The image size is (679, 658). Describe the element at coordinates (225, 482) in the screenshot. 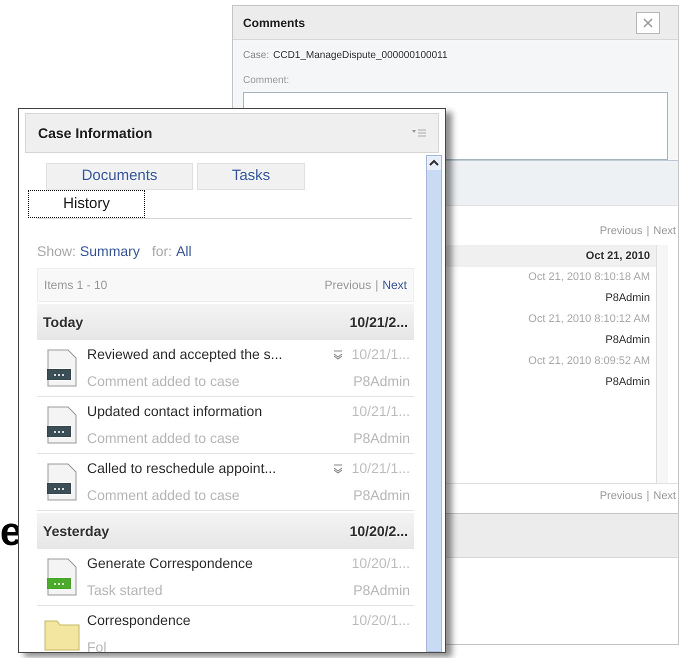

I see `history-row: Called to reschedule appoint... 10/21/1... Comment added to case P8Admin` at that location.